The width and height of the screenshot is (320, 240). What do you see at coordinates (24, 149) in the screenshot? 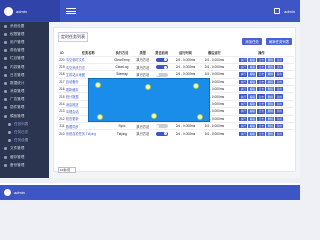
I see `sidebar-item: 文件管理` at bounding box center [24, 149].